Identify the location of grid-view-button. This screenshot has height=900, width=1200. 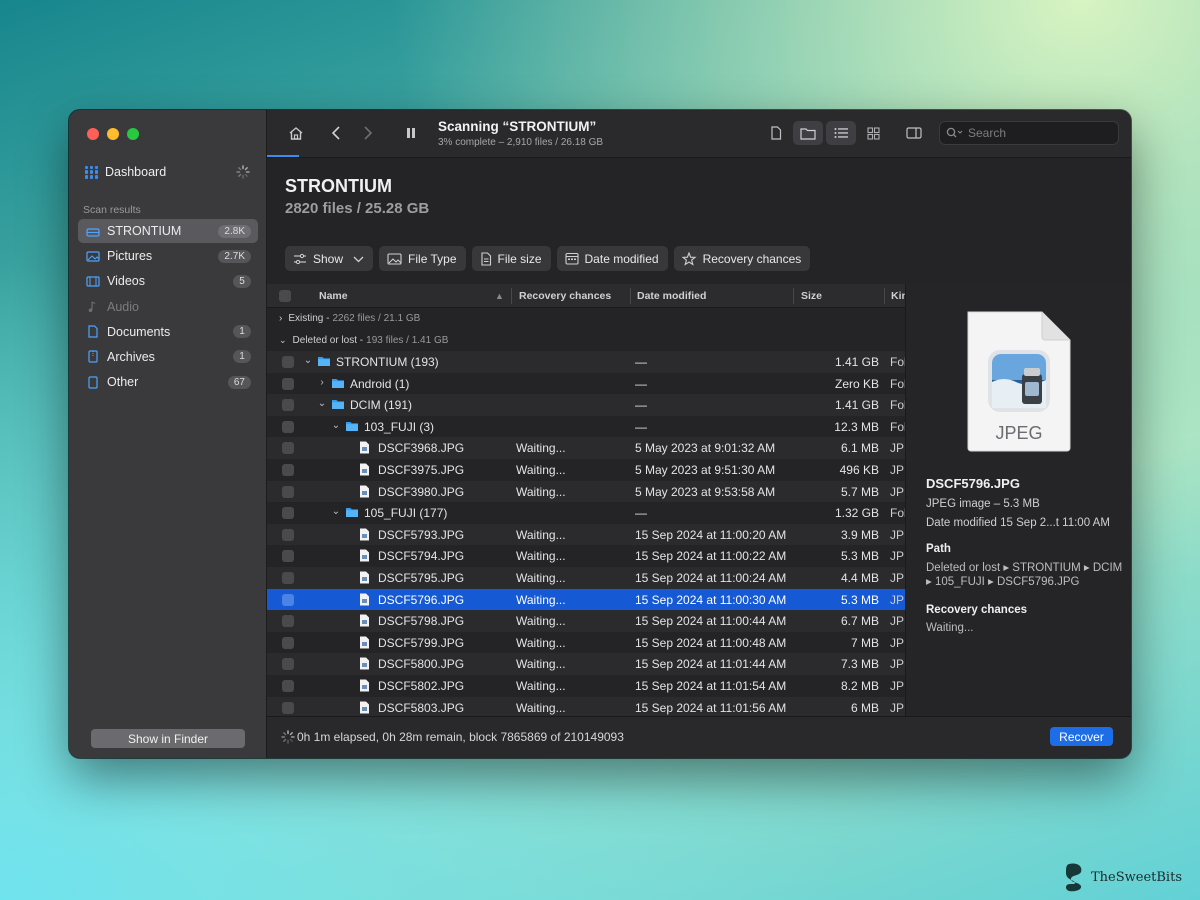
(873, 133).